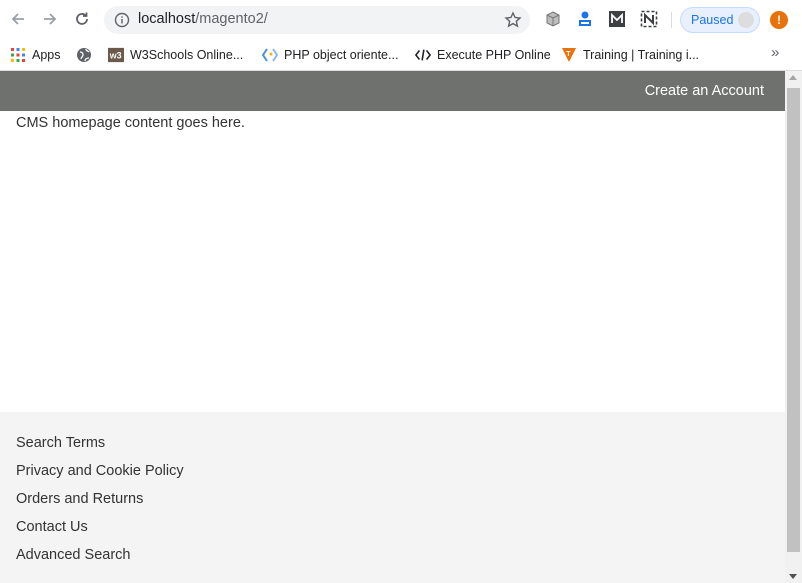 The height and width of the screenshot is (583, 802). What do you see at coordinates (617, 19) in the screenshot?
I see `m-extension-icon` at bounding box center [617, 19].